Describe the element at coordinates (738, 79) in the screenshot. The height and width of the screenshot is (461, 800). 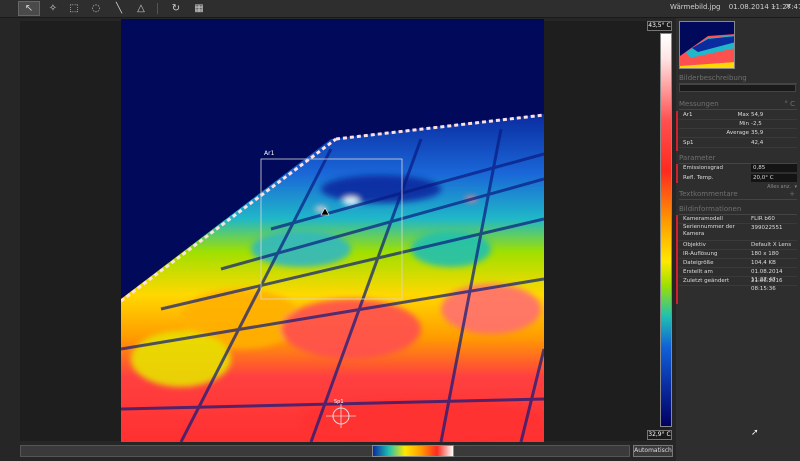
I see `image-description-heading: Bilderbeschreibung` at that location.